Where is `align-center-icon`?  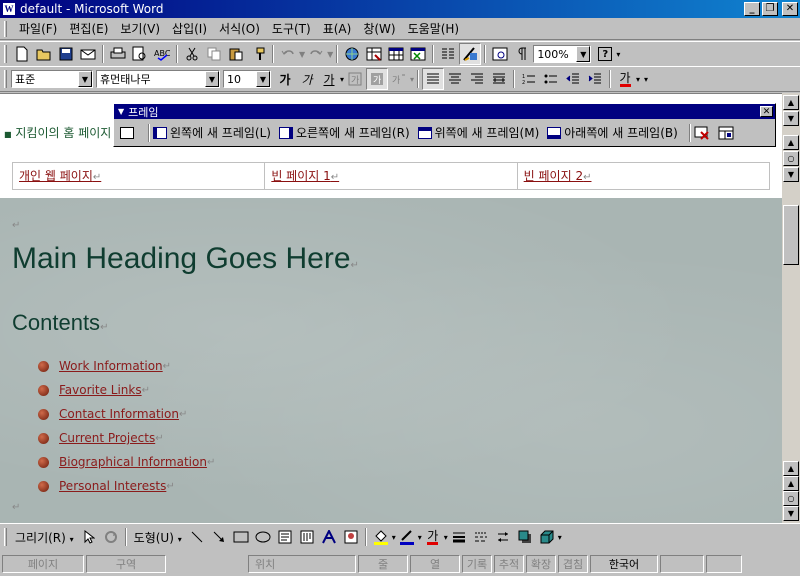
align-center-icon is located at coordinates (455, 79).